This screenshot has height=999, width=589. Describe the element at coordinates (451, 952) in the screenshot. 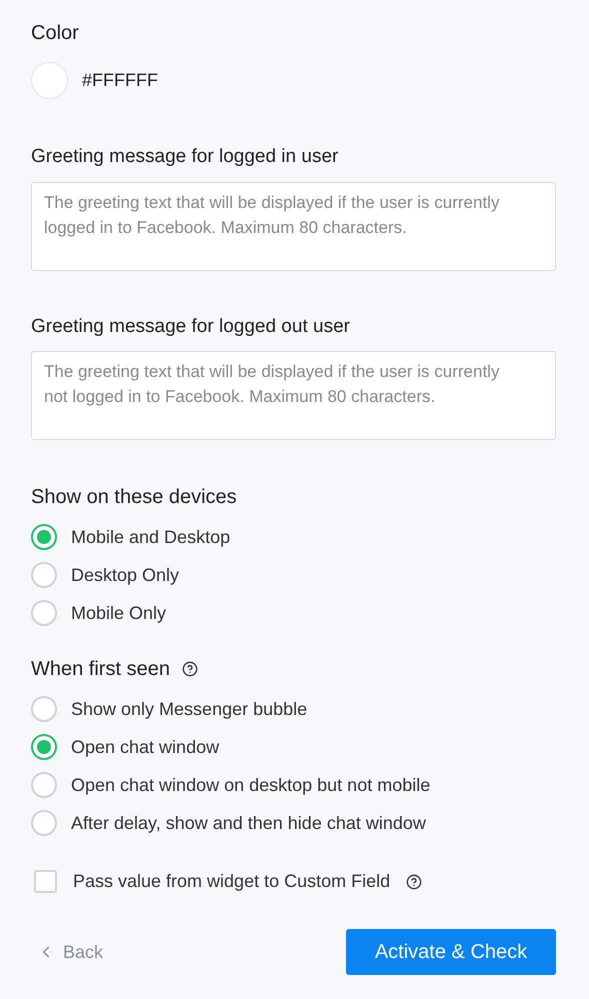

I see `activate-button: Activate & Check` at that location.